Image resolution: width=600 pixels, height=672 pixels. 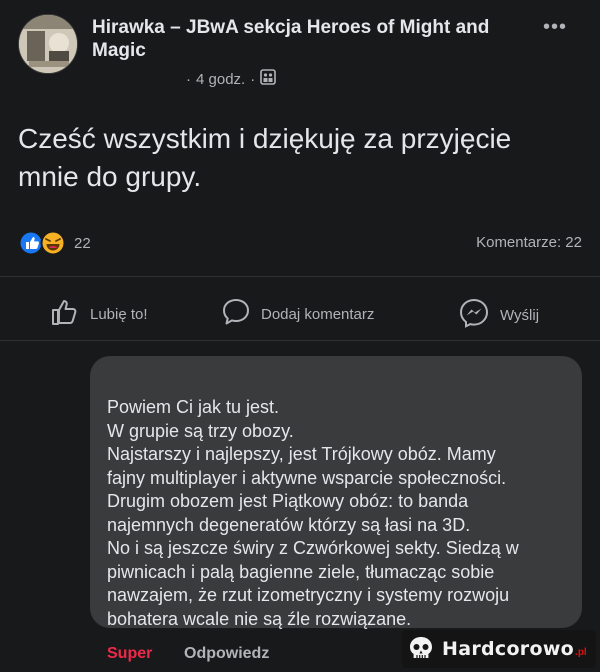 What do you see at coordinates (474, 315) in the screenshot?
I see `messenger-icon` at bounding box center [474, 315].